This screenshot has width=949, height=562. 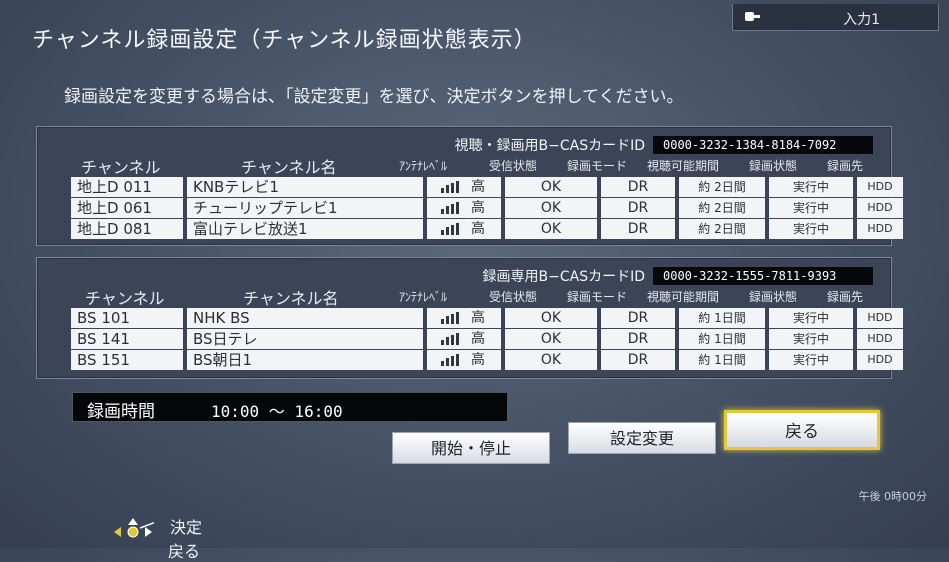 What do you see at coordinates (893, 496) in the screenshot?
I see `clock-display: 午後 0時00分` at bounding box center [893, 496].